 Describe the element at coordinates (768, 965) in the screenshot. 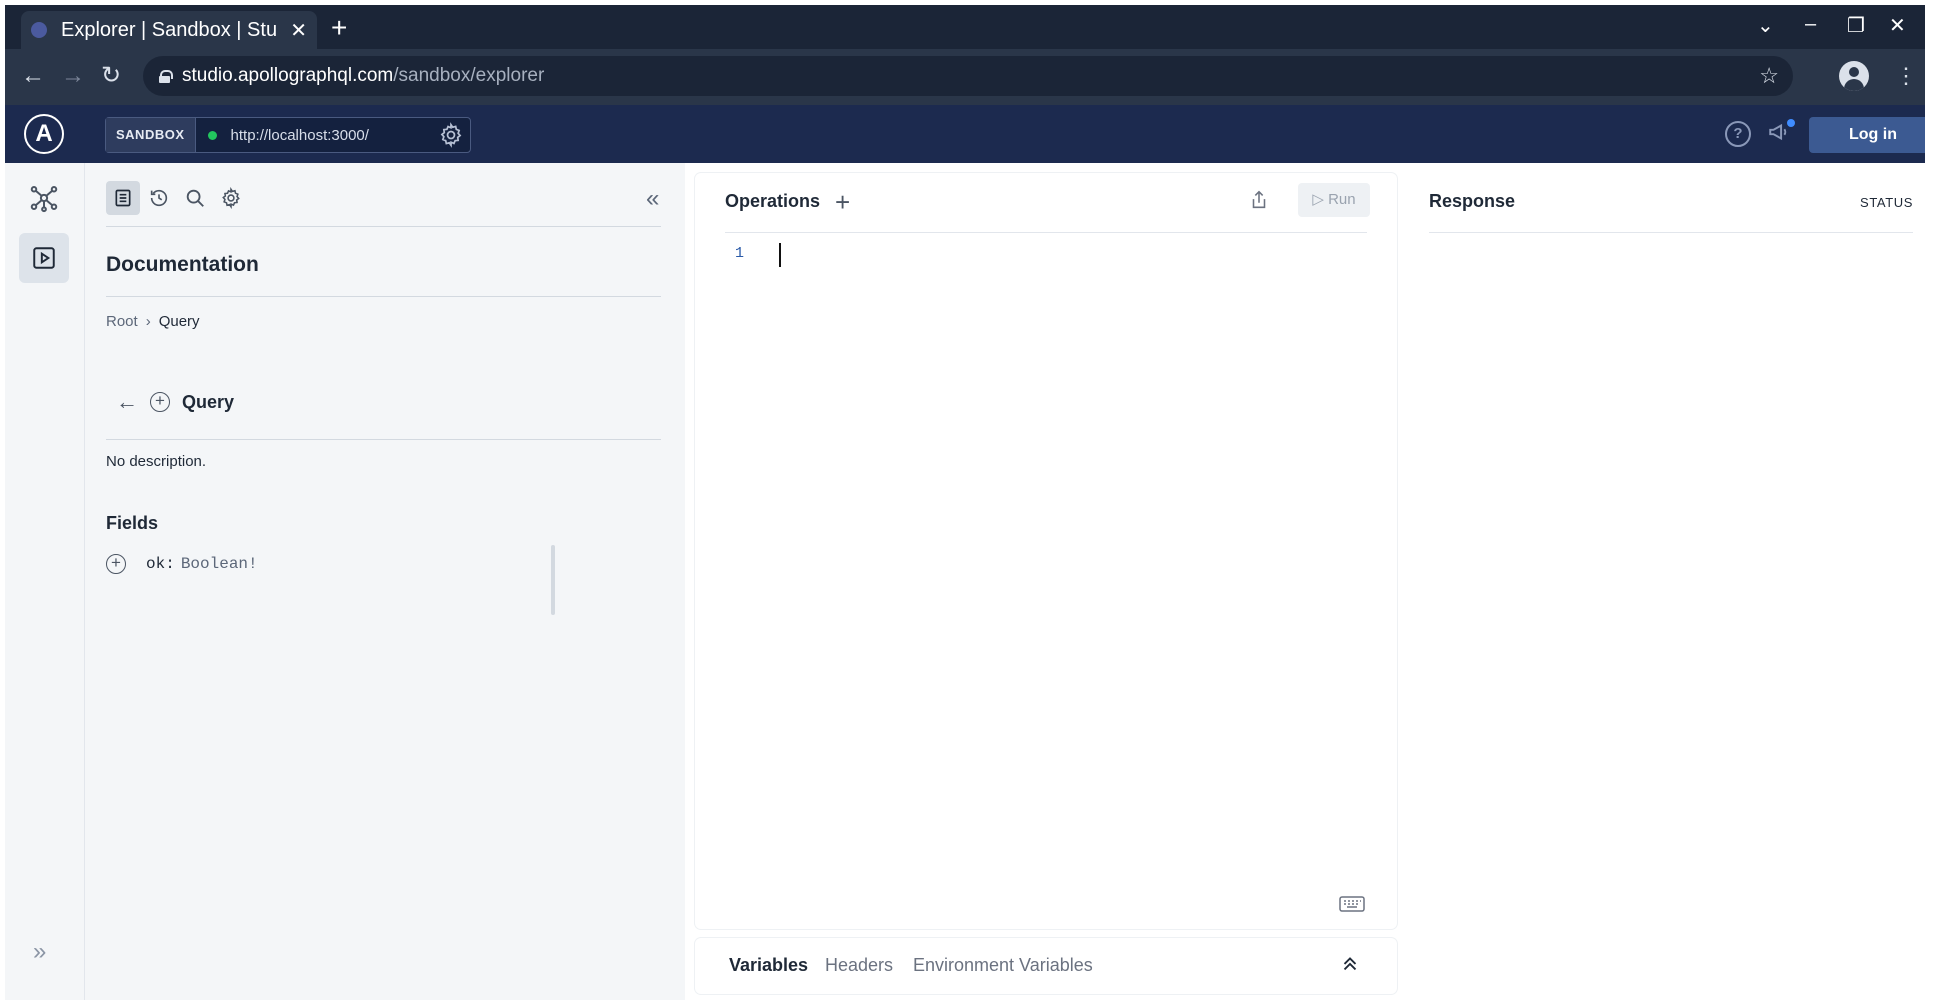

I see `tab-variables: Variables` at that location.